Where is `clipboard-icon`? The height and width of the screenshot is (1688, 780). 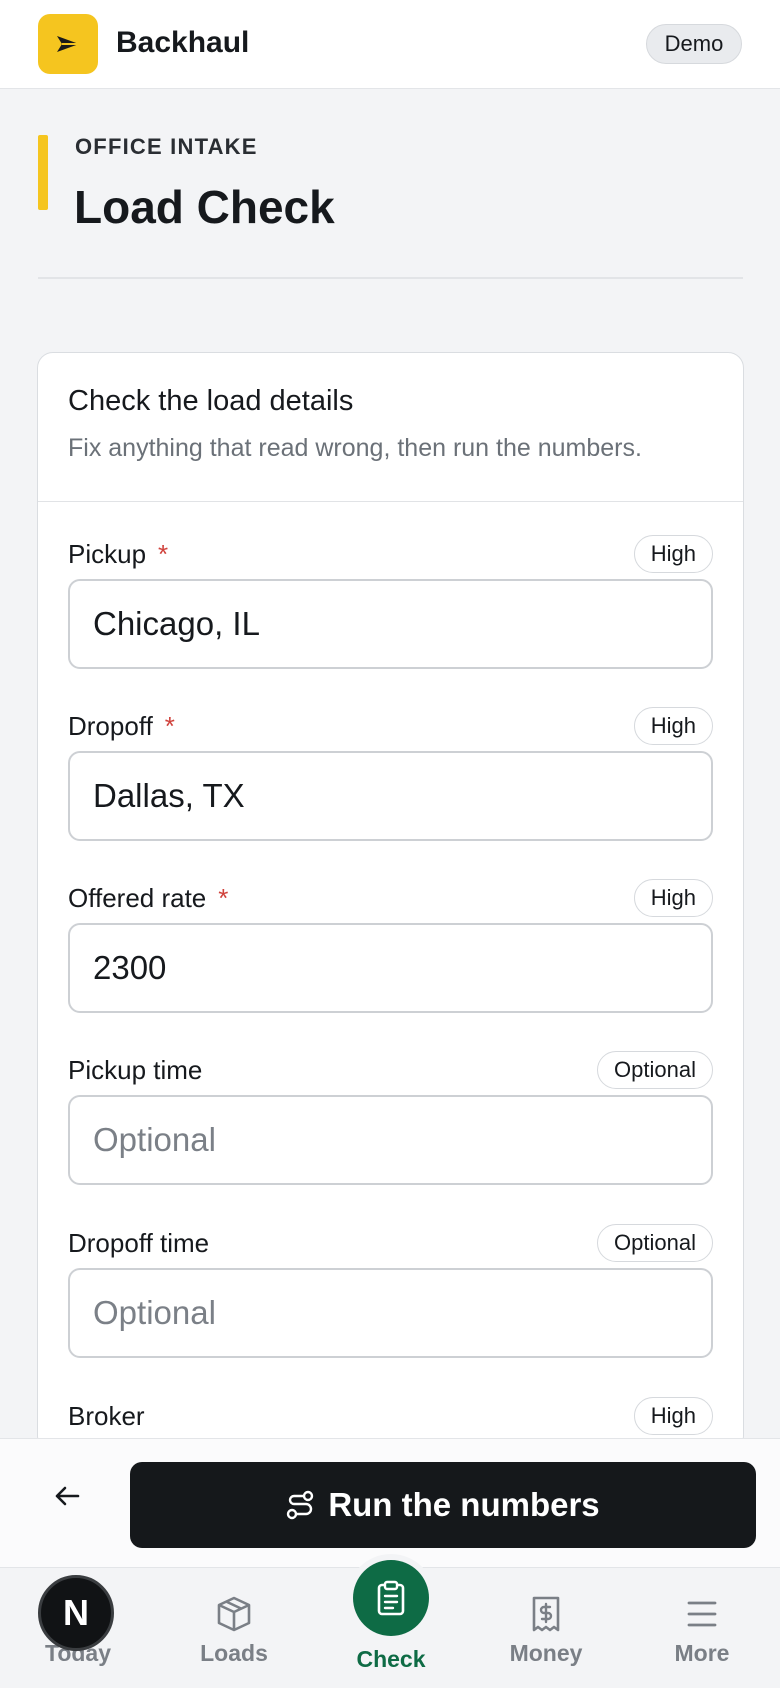
clipboard-icon is located at coordinates (391, 1598).